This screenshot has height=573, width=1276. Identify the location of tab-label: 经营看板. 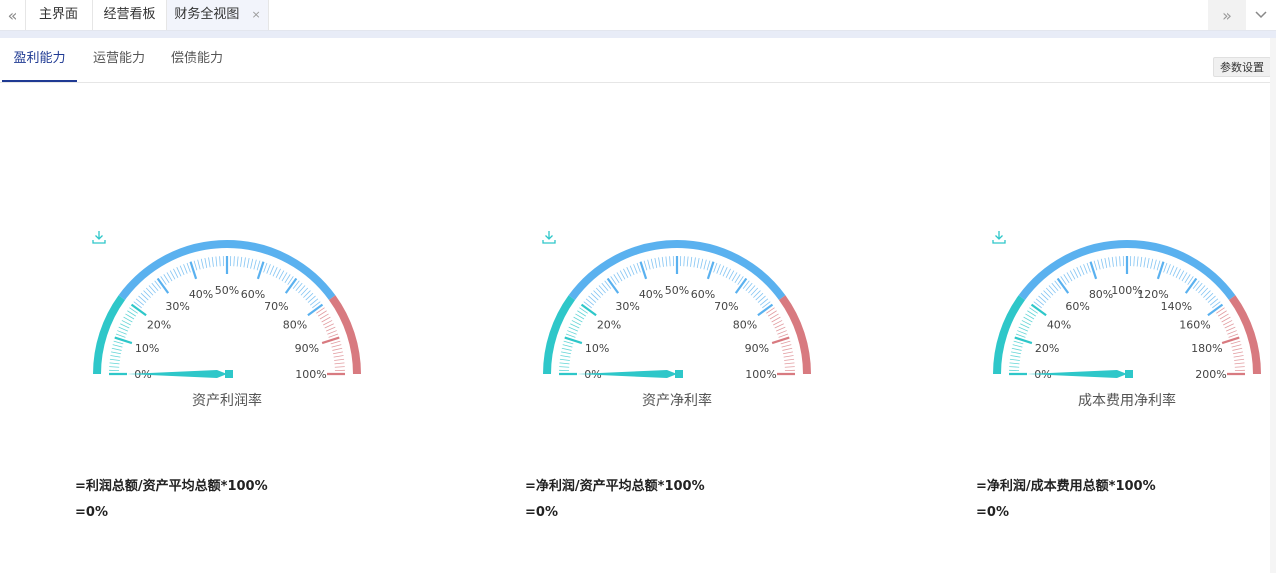
(129, 14).